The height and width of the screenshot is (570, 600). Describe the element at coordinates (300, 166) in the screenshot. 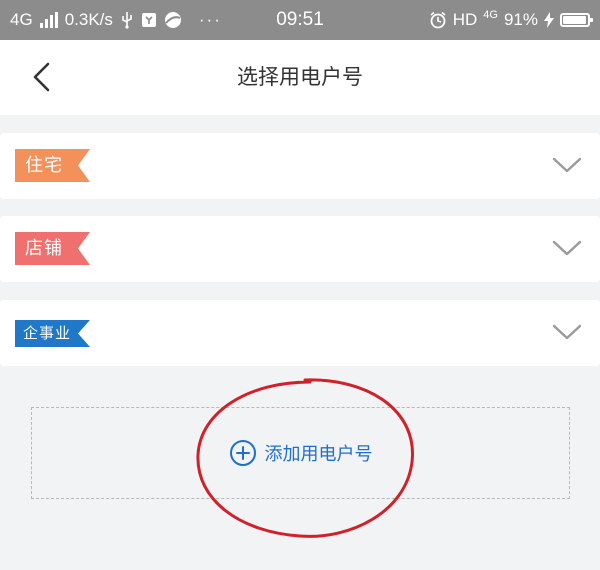

I see `category-card-residential: 住宅` at that location.